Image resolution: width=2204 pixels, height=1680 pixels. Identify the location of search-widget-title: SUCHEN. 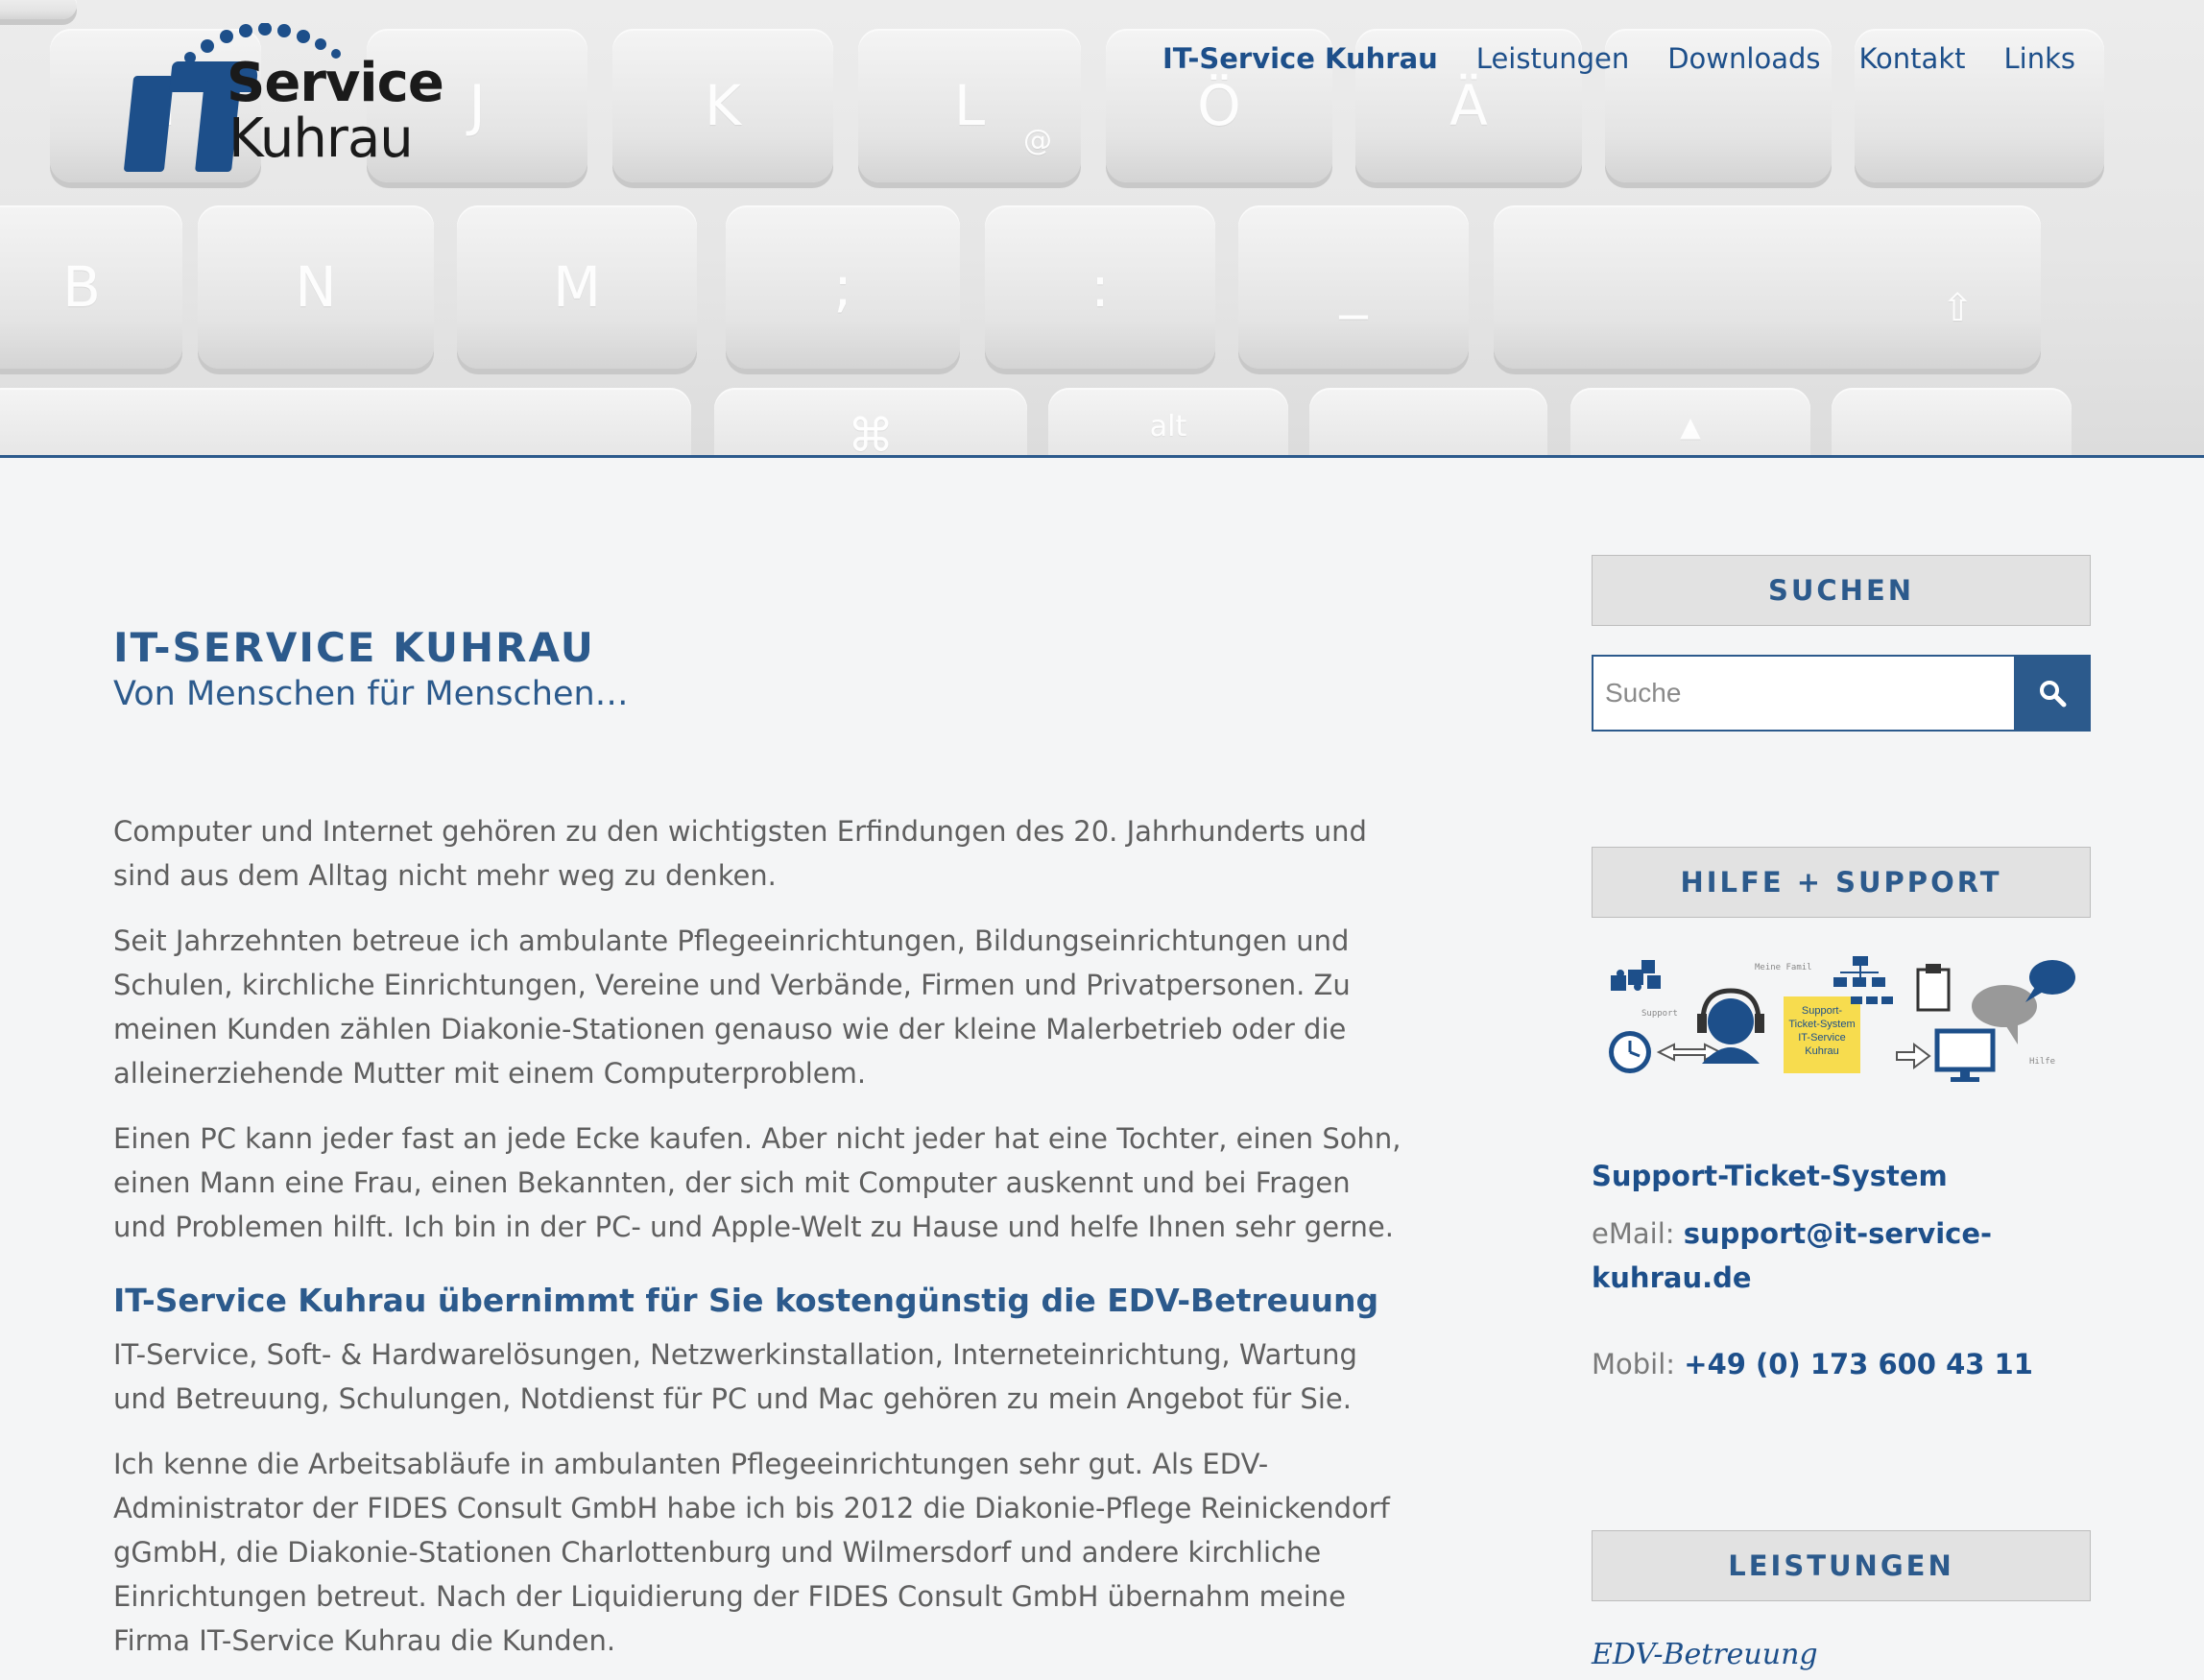
(1841, 590).